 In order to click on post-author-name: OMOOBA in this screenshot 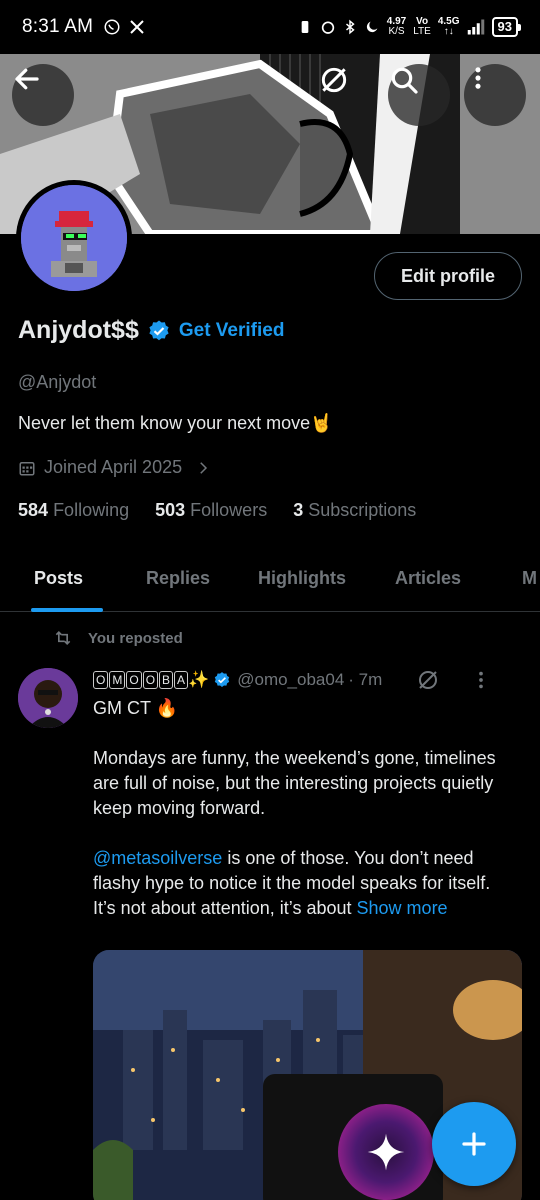, I will do `click(141, 680)`.